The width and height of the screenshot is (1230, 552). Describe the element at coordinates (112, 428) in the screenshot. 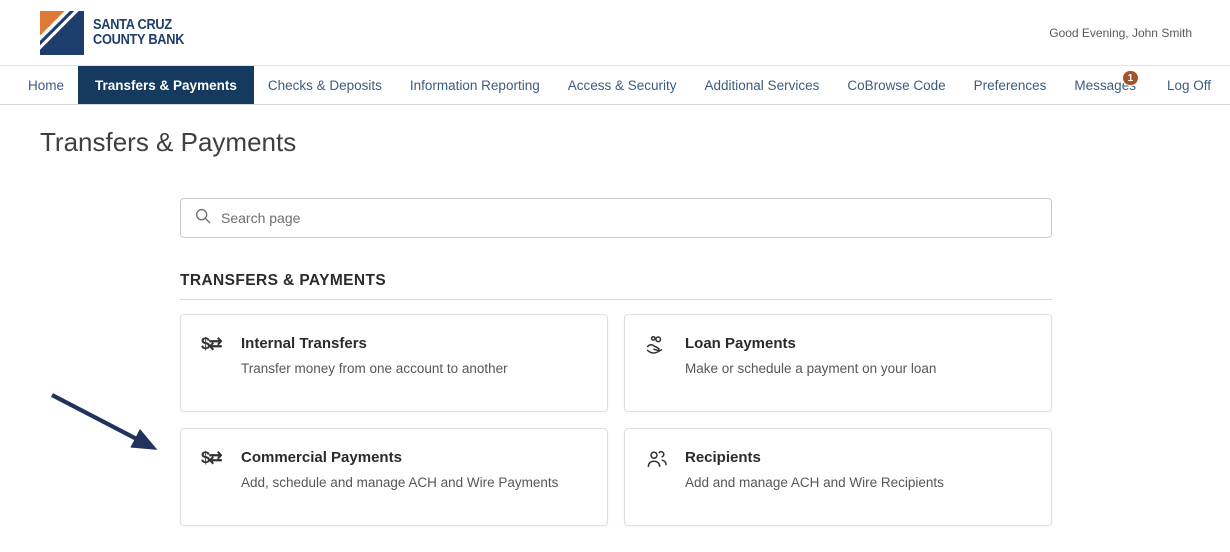

I see `annotation-arrow-icon` at that location.